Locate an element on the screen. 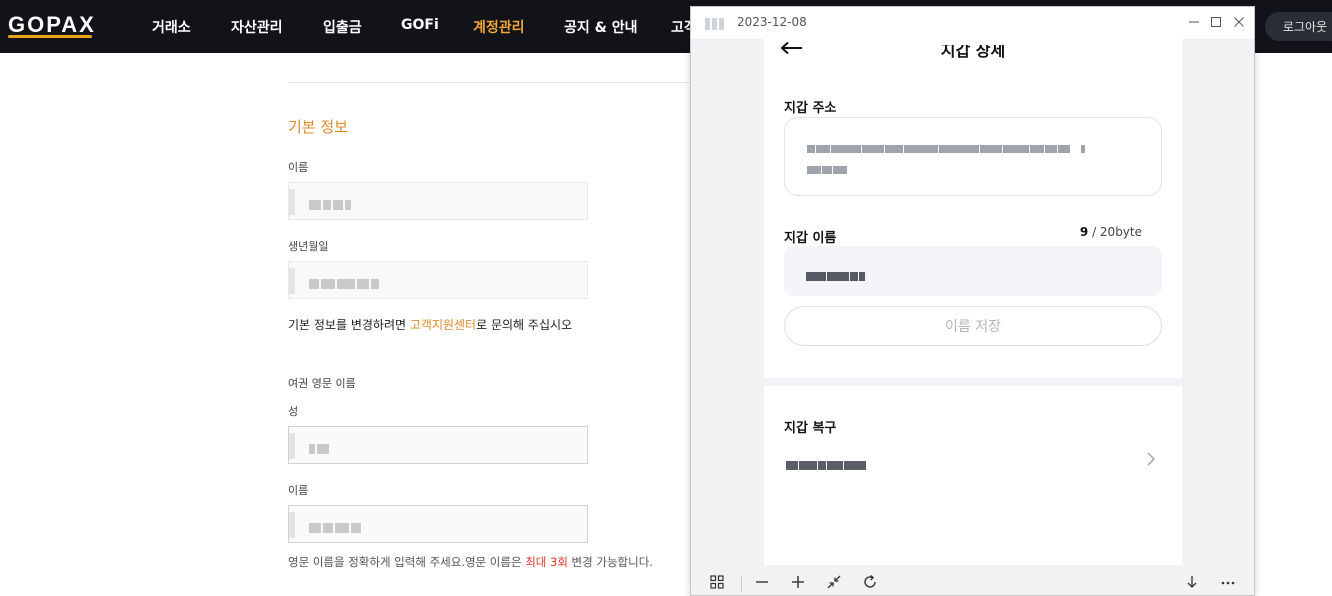 Image resolution: width=1332 pixels, height=596 pixels. chevron-right-icon is located at coordinates (1151, 461).